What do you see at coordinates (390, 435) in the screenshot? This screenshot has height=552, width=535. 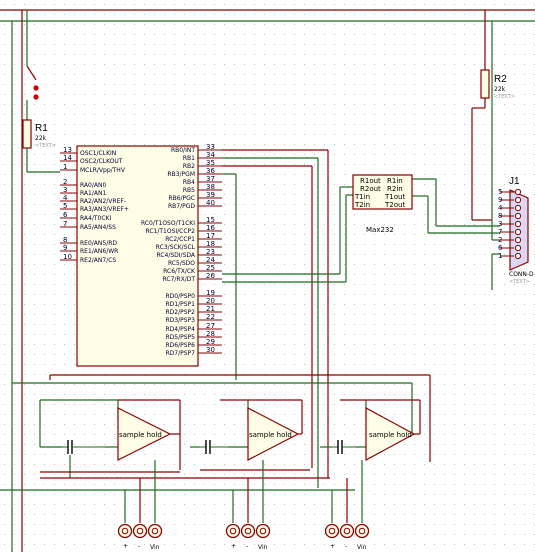 I see `sample-hold-3-label: sample hold` at bounding box center [390, 435].